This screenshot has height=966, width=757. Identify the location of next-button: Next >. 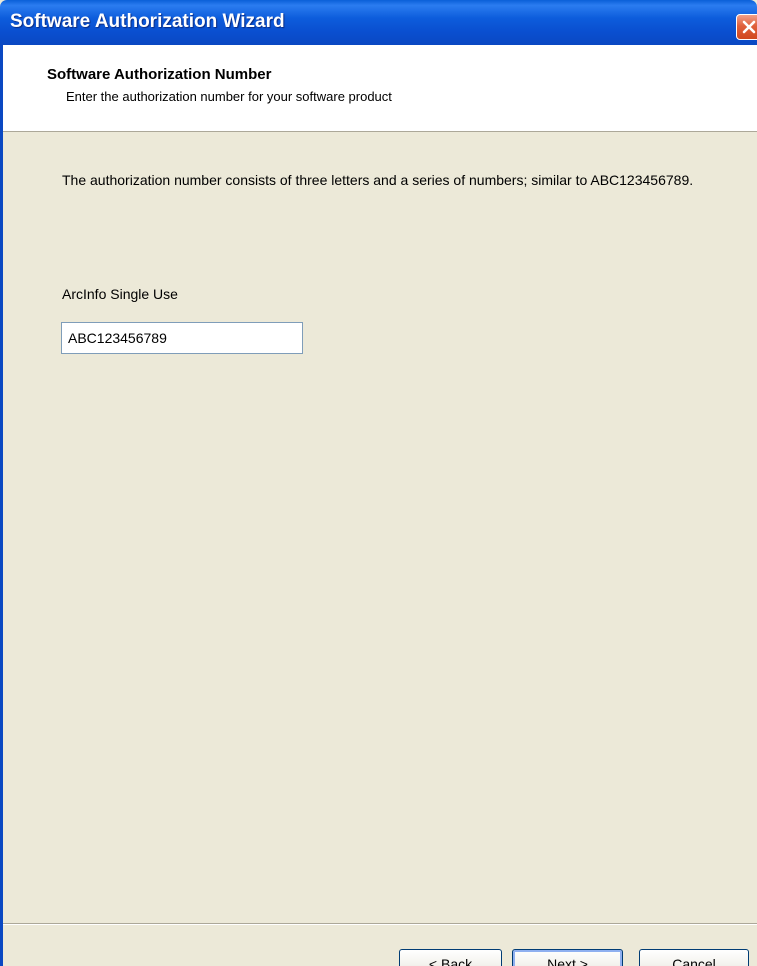
(567, 957).